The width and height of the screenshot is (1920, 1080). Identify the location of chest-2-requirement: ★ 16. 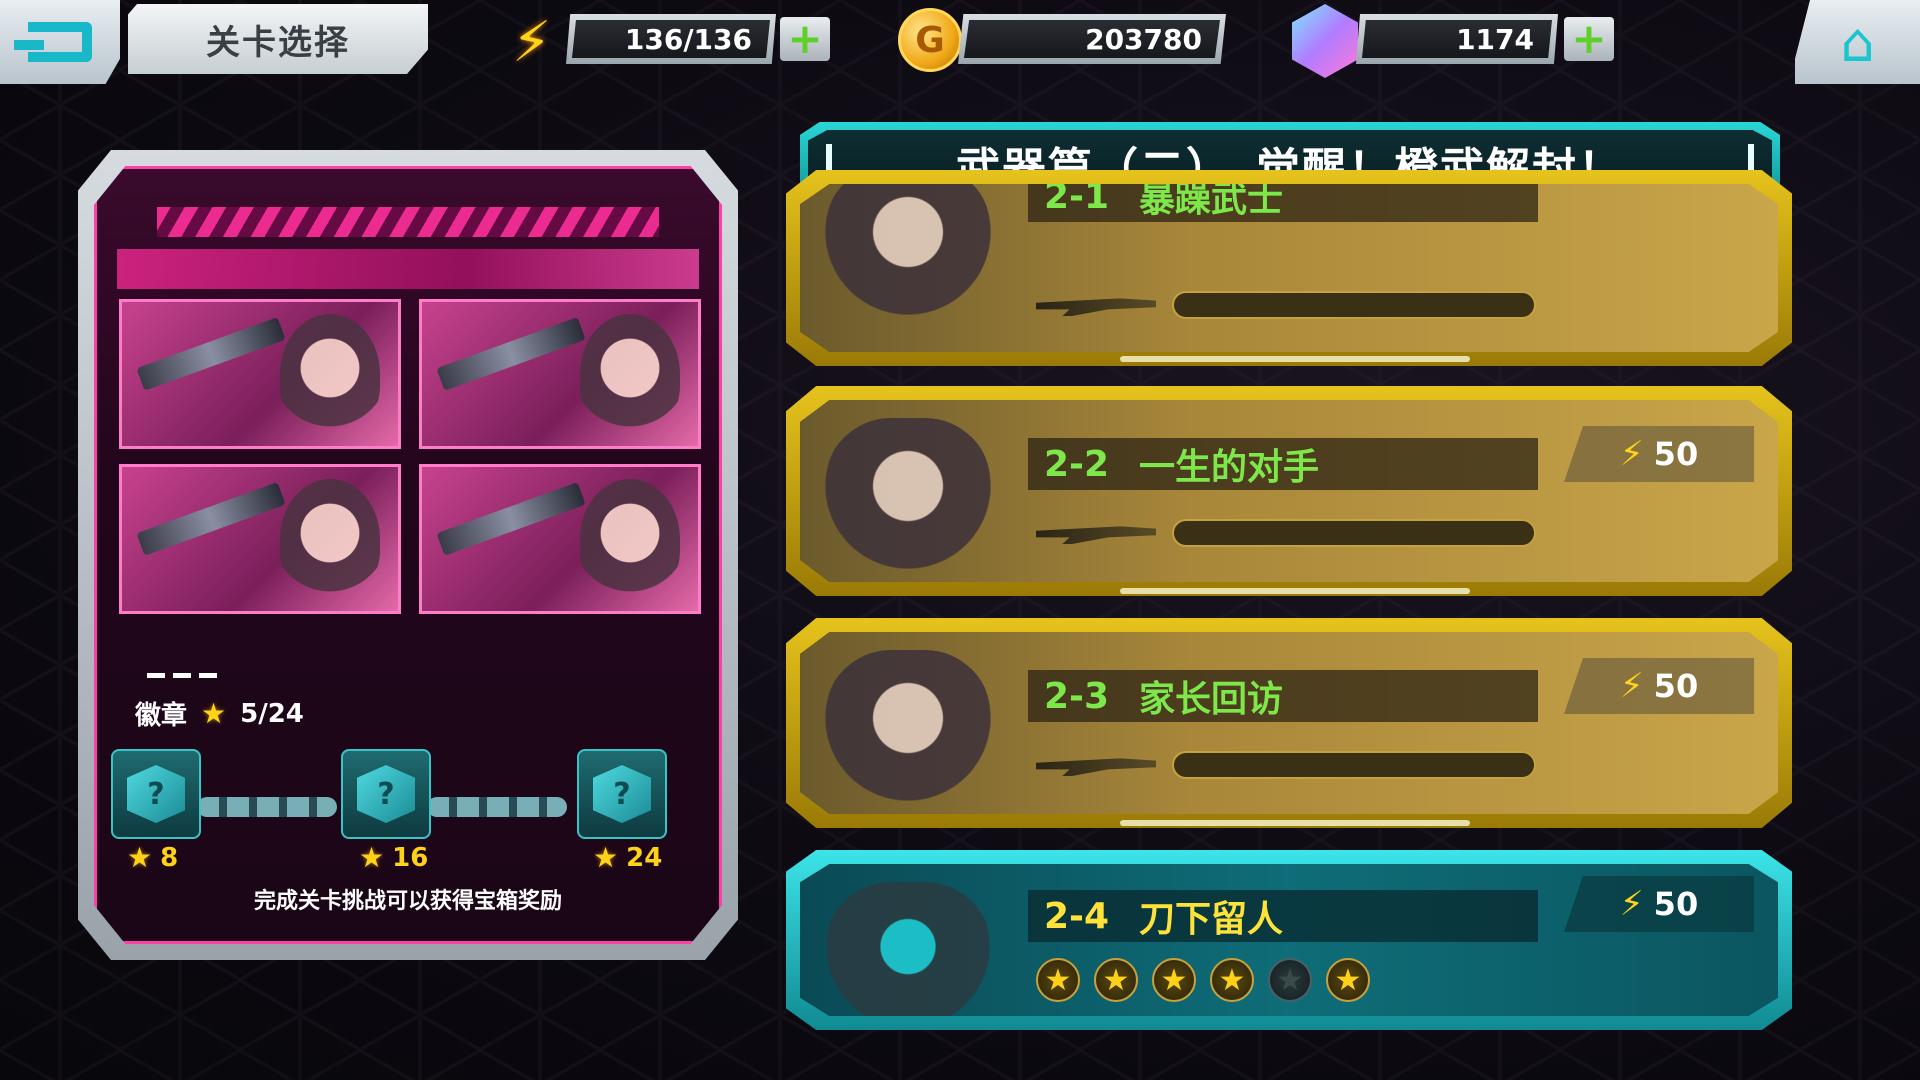
(393, 857).